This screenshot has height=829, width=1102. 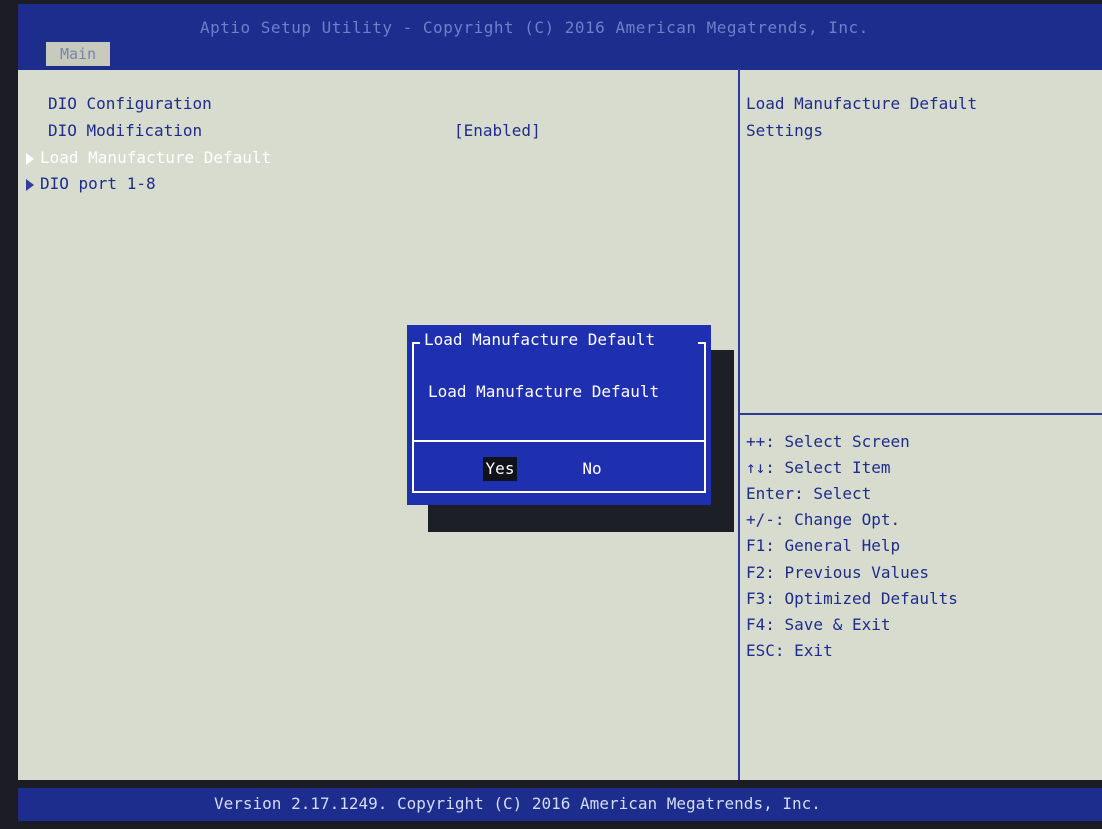 I want to click on dialog-separator, so click(x=559, y=441).